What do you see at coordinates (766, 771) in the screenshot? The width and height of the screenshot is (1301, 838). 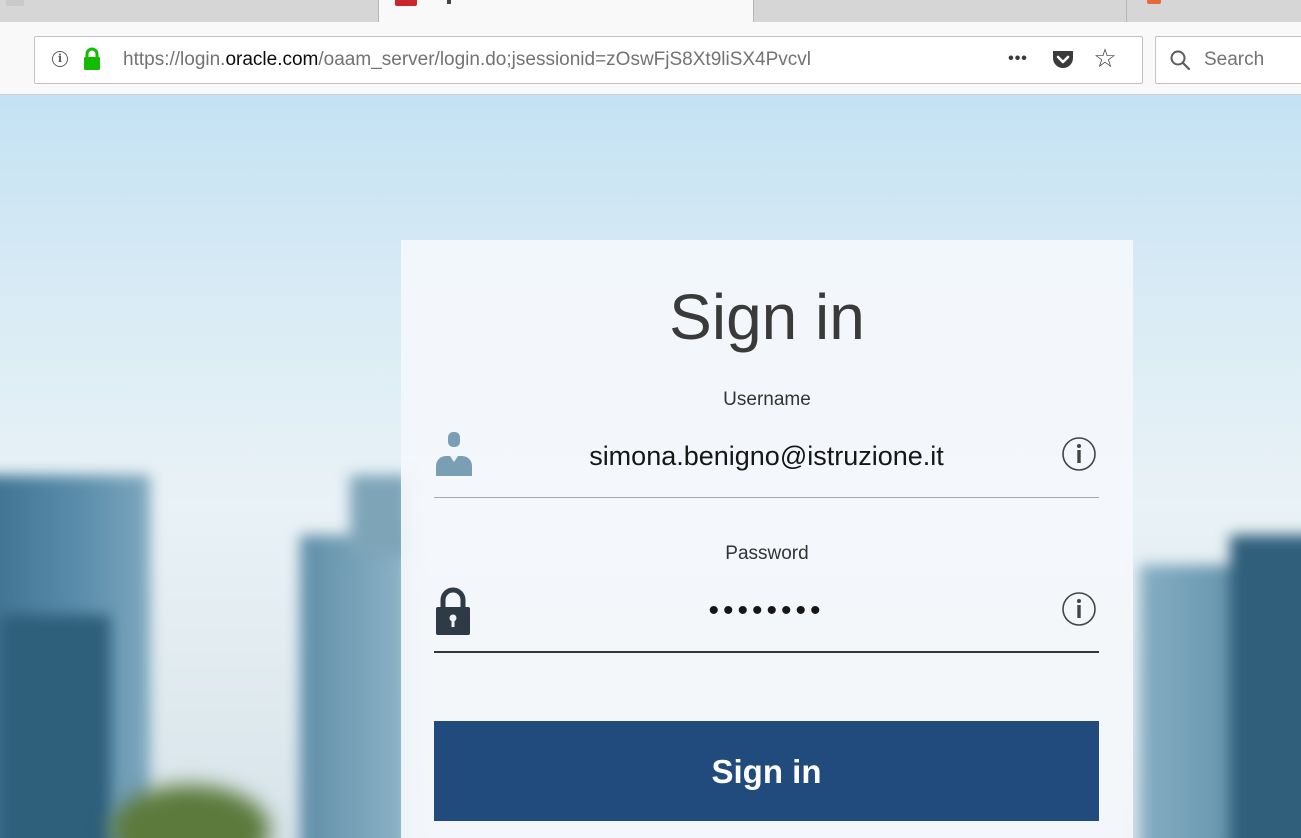 I see `sign-in-button: Sign in` at bounding box center [766, 771].